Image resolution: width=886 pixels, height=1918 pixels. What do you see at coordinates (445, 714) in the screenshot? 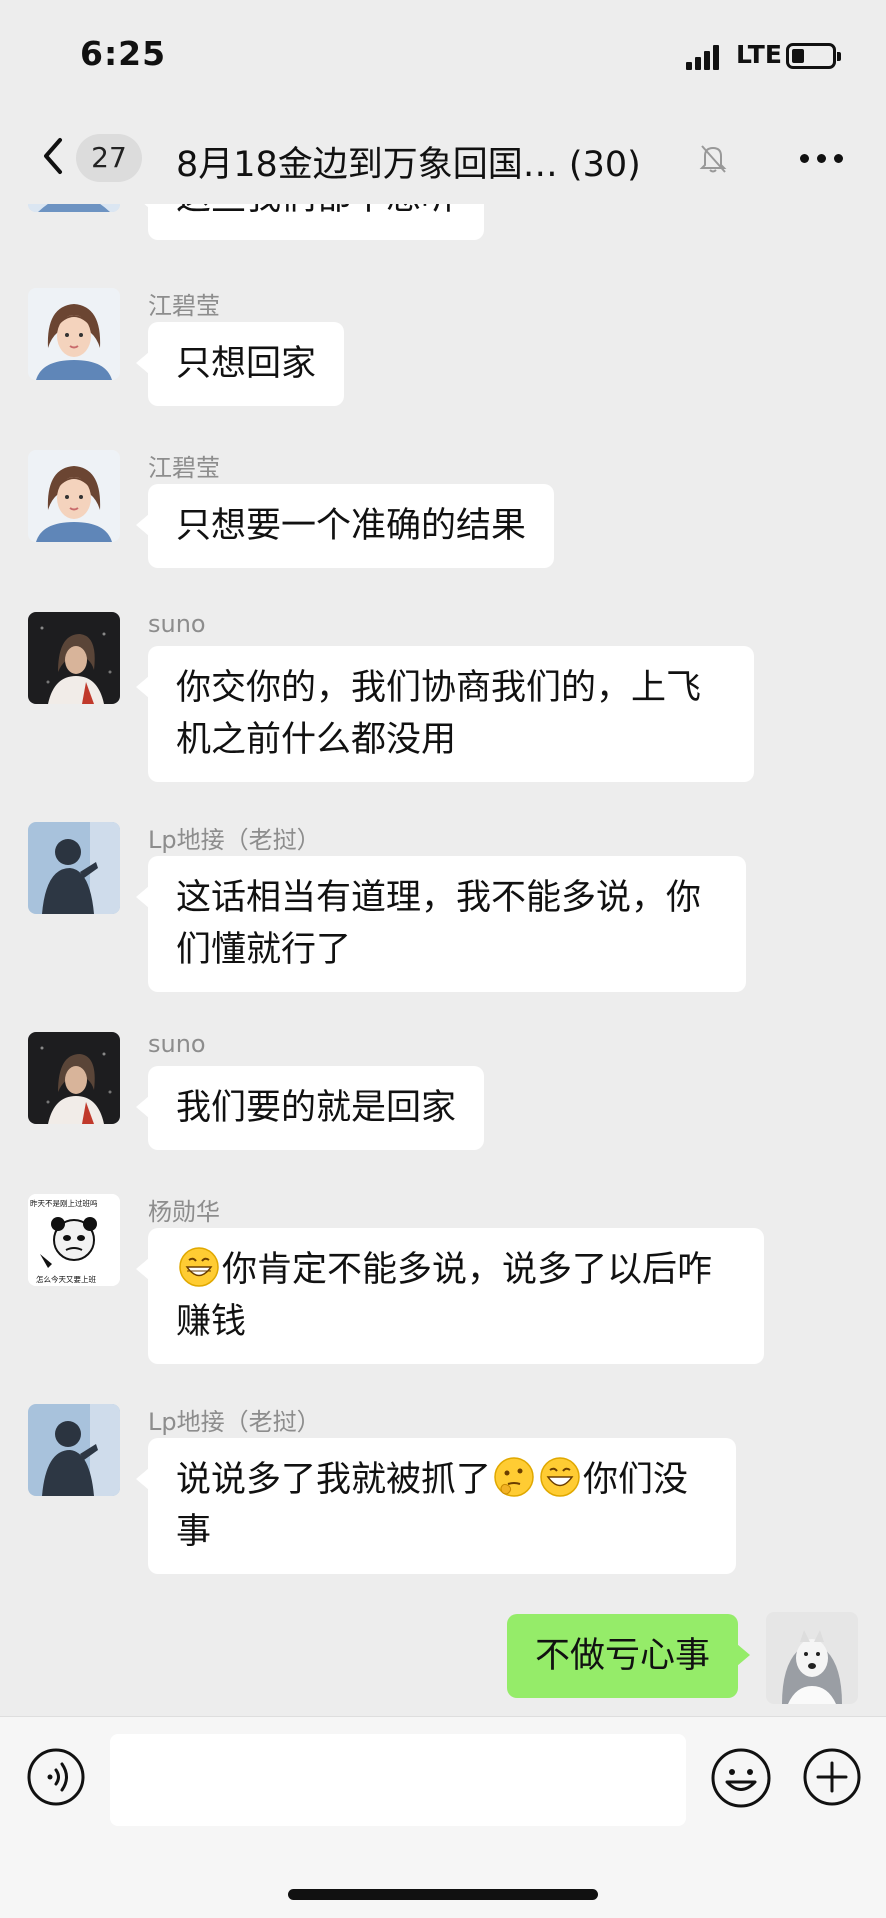
I see `message-bubble: 你交你的，我们协商我们的，上飞机之前什么都没用` at bounding box center [445, 714].